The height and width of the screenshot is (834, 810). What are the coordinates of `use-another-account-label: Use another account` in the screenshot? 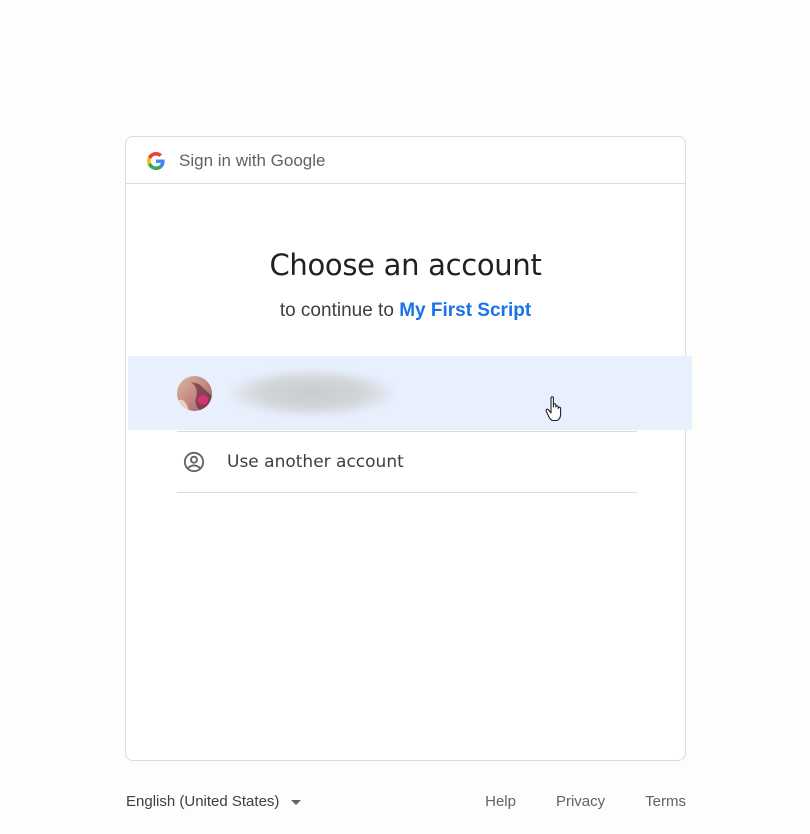 It's located at (315, 462).